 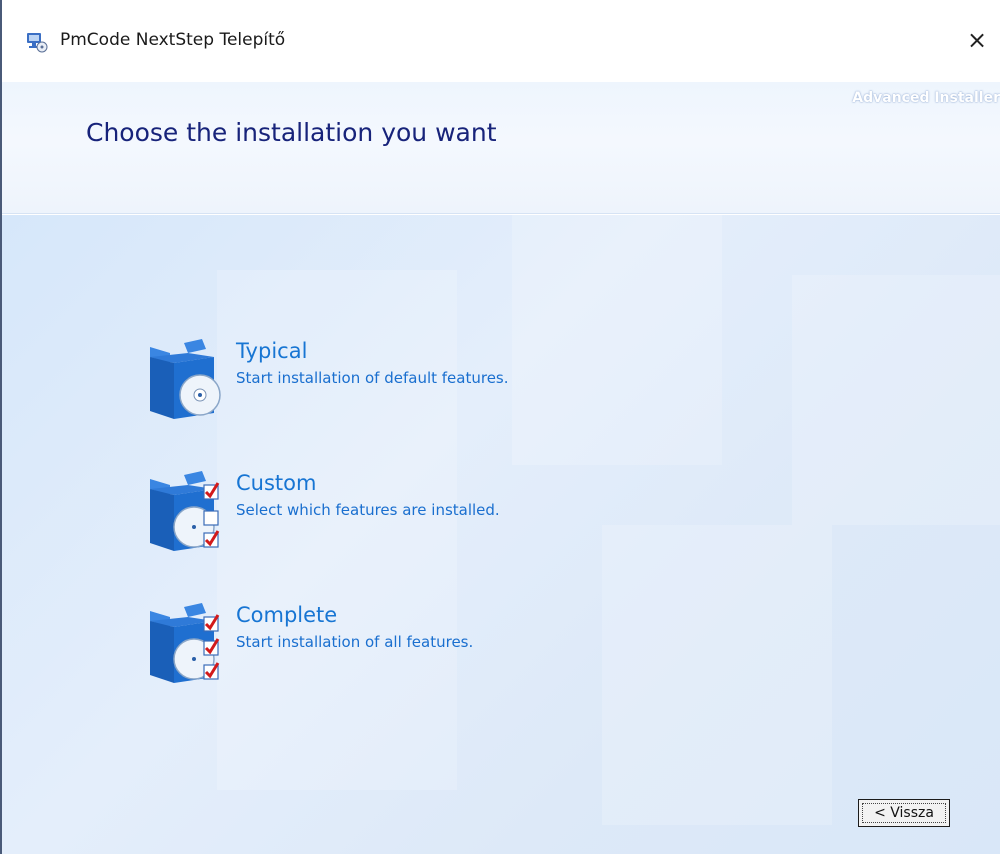 What do you see at coordinates (291, 132) in the screenshot?
I see `page-title: Choose the installation you want` at bounding box center [291, 132].